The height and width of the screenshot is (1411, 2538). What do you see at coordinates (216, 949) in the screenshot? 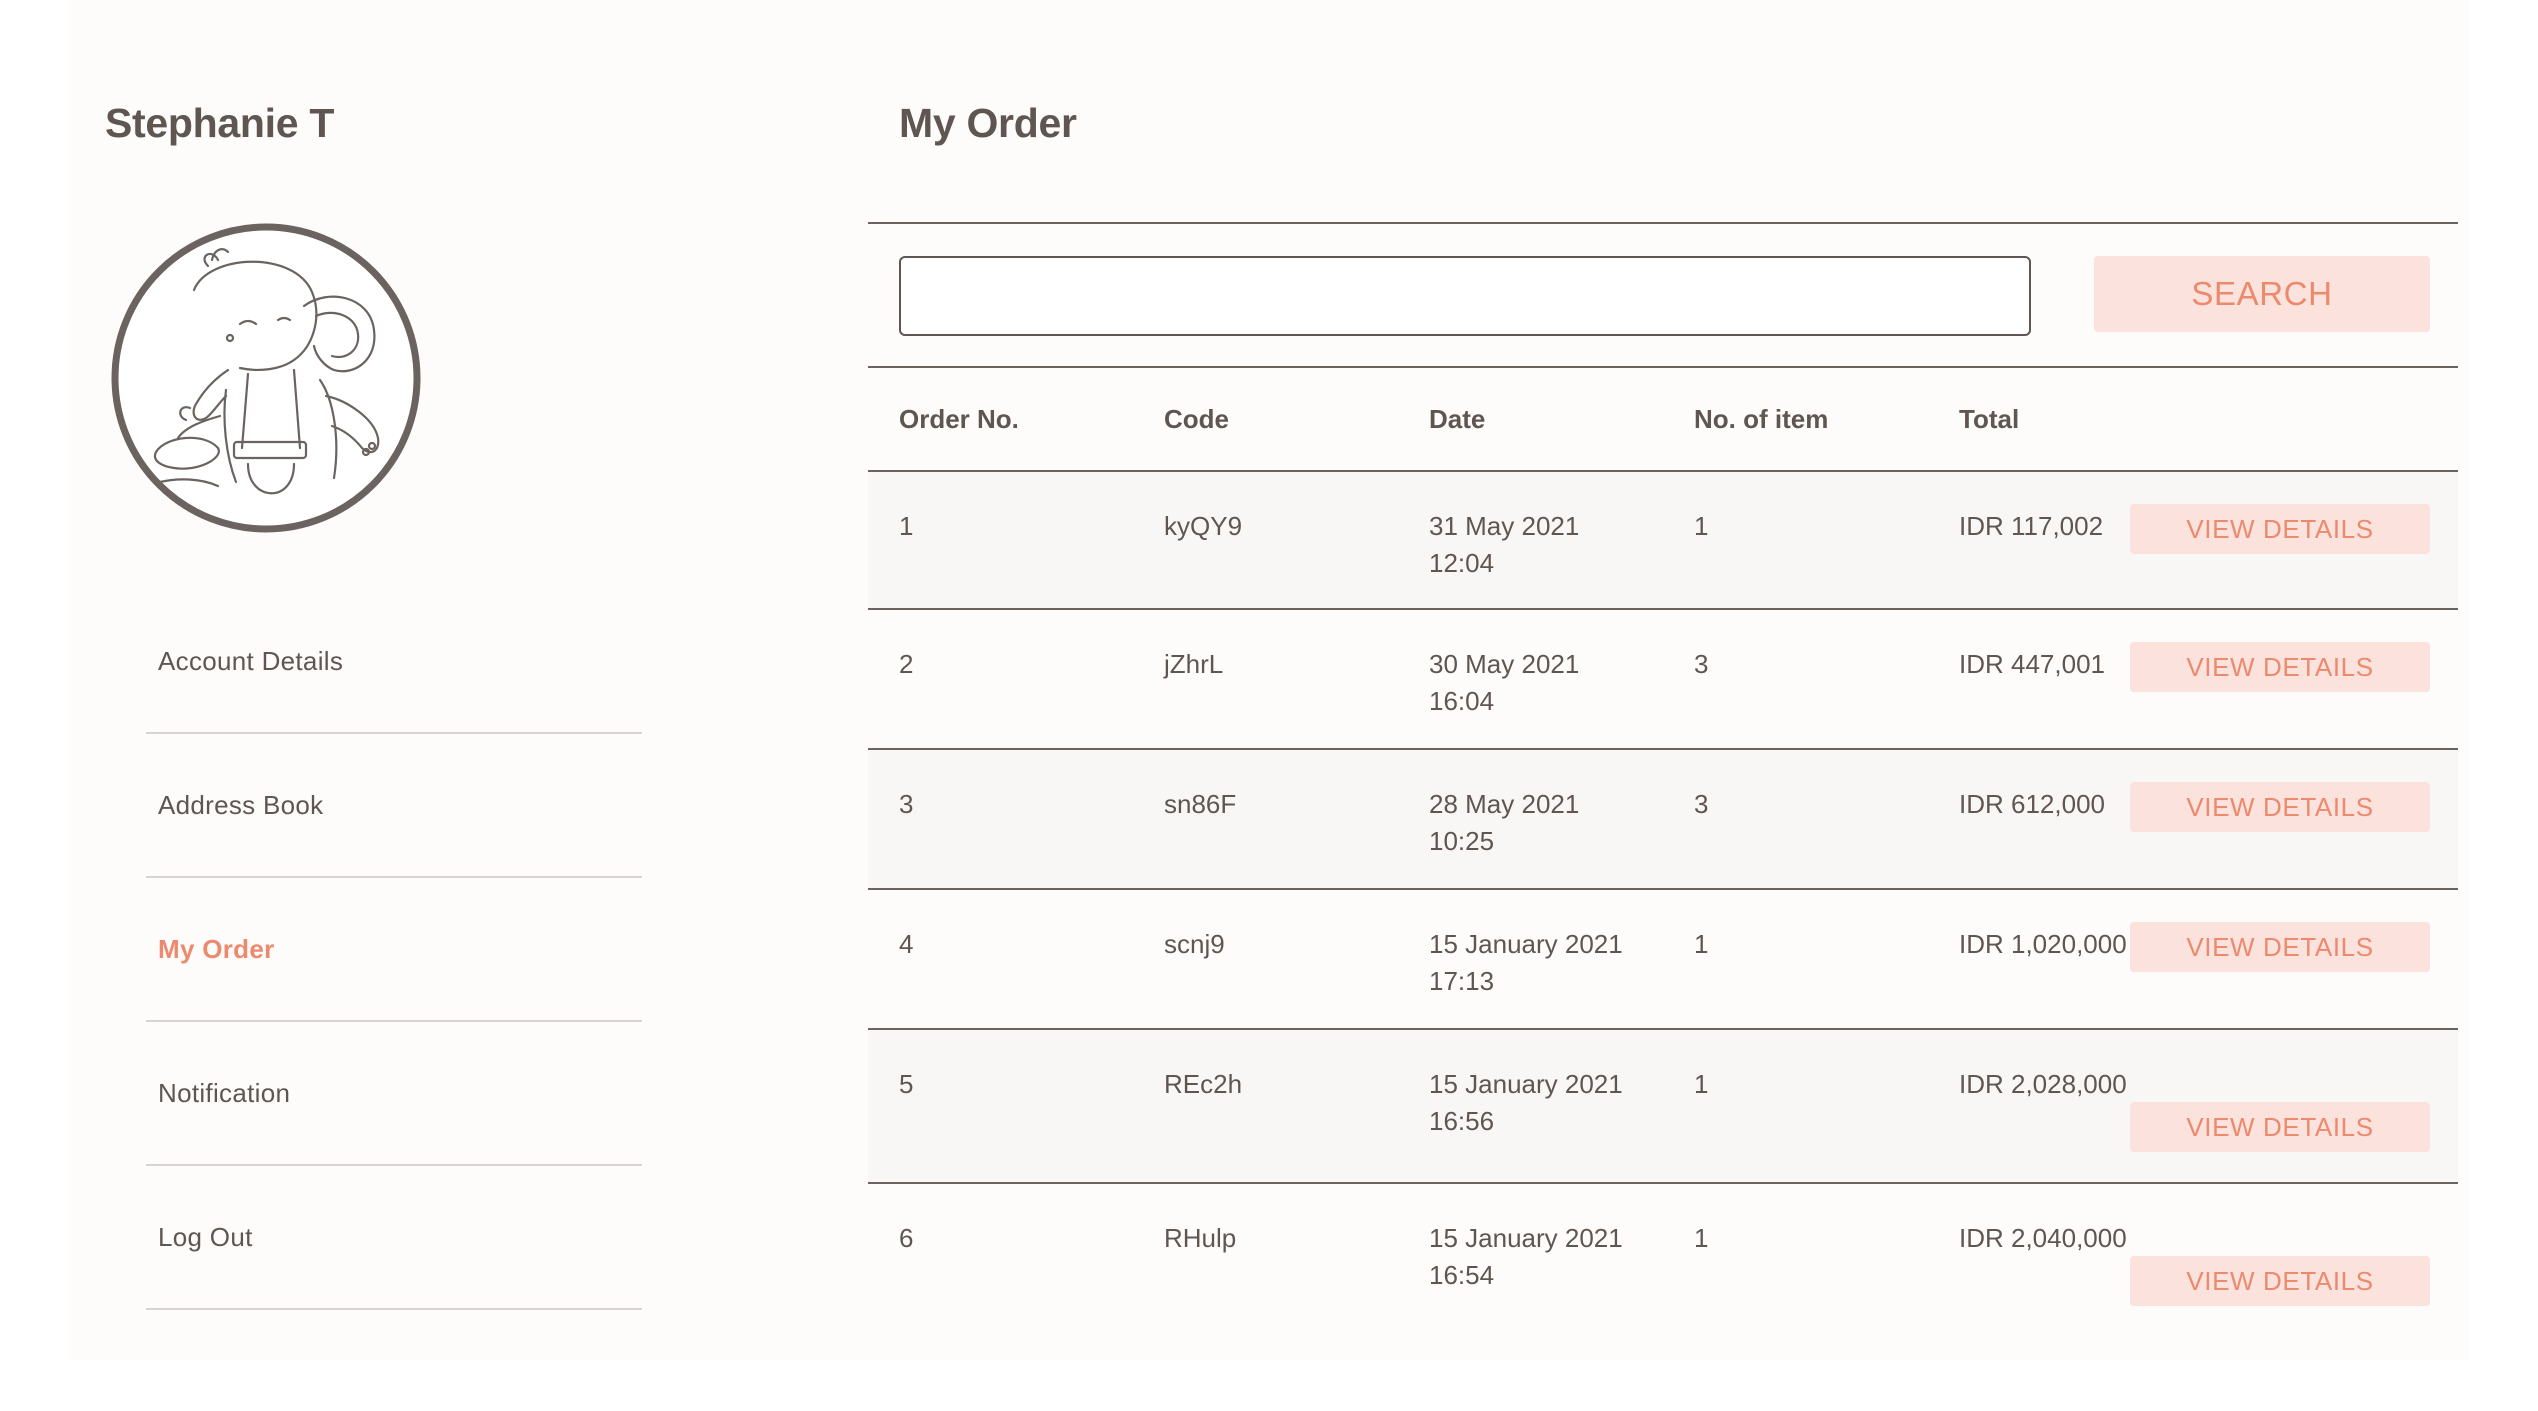
I see `sidebar-item-label: My Order` at bounding box center [216, 949].